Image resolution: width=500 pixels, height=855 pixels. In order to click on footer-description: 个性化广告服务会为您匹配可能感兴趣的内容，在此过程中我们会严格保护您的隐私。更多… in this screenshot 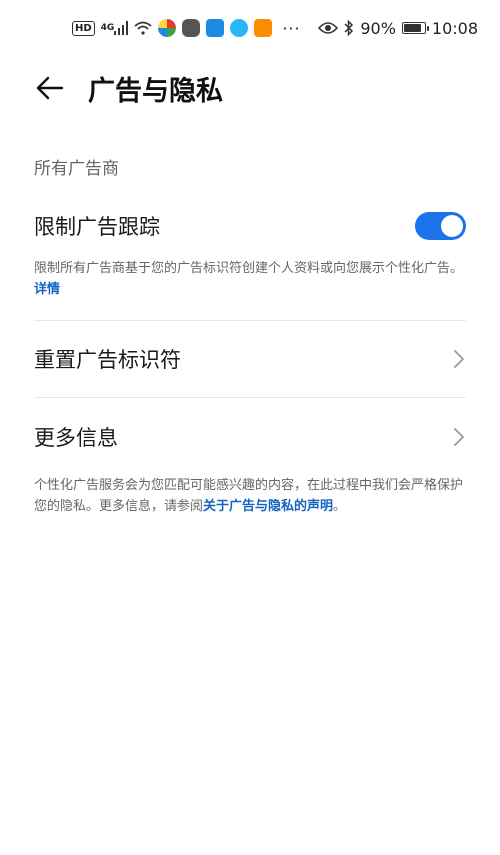, I will do `click(250, 496)`.